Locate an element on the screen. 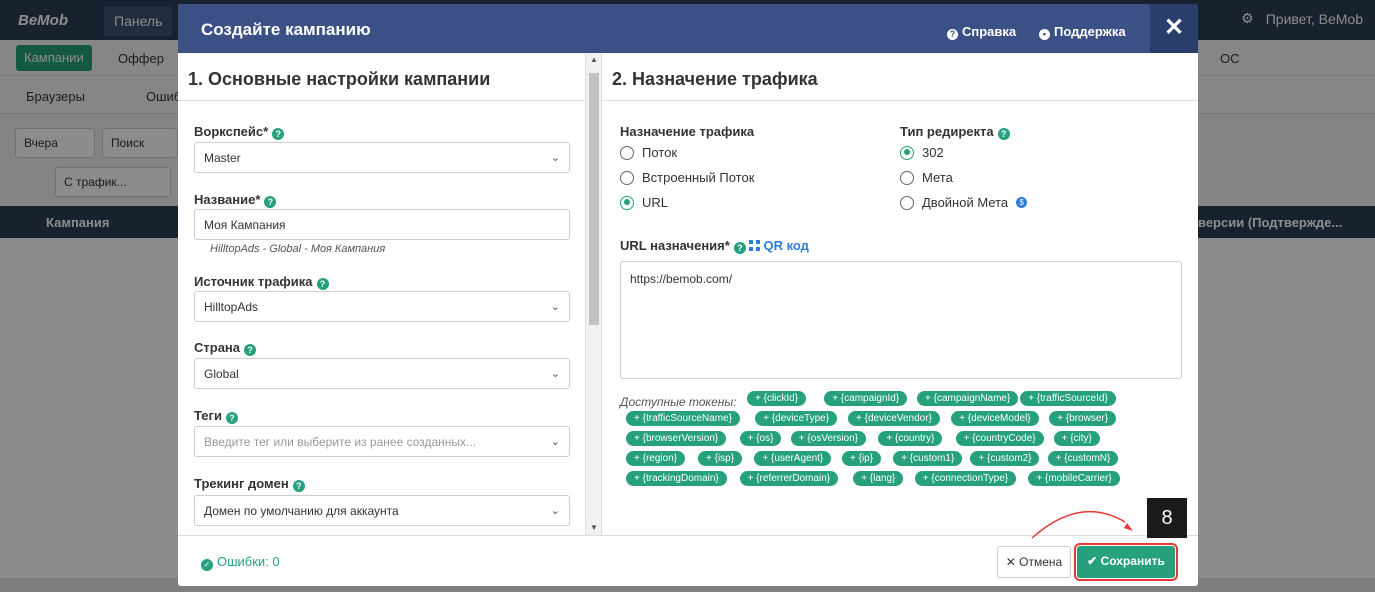 Image resolution: width=1375 pixels, height=592 pixels. destination-option: URL is located at coordinates (644, 202).